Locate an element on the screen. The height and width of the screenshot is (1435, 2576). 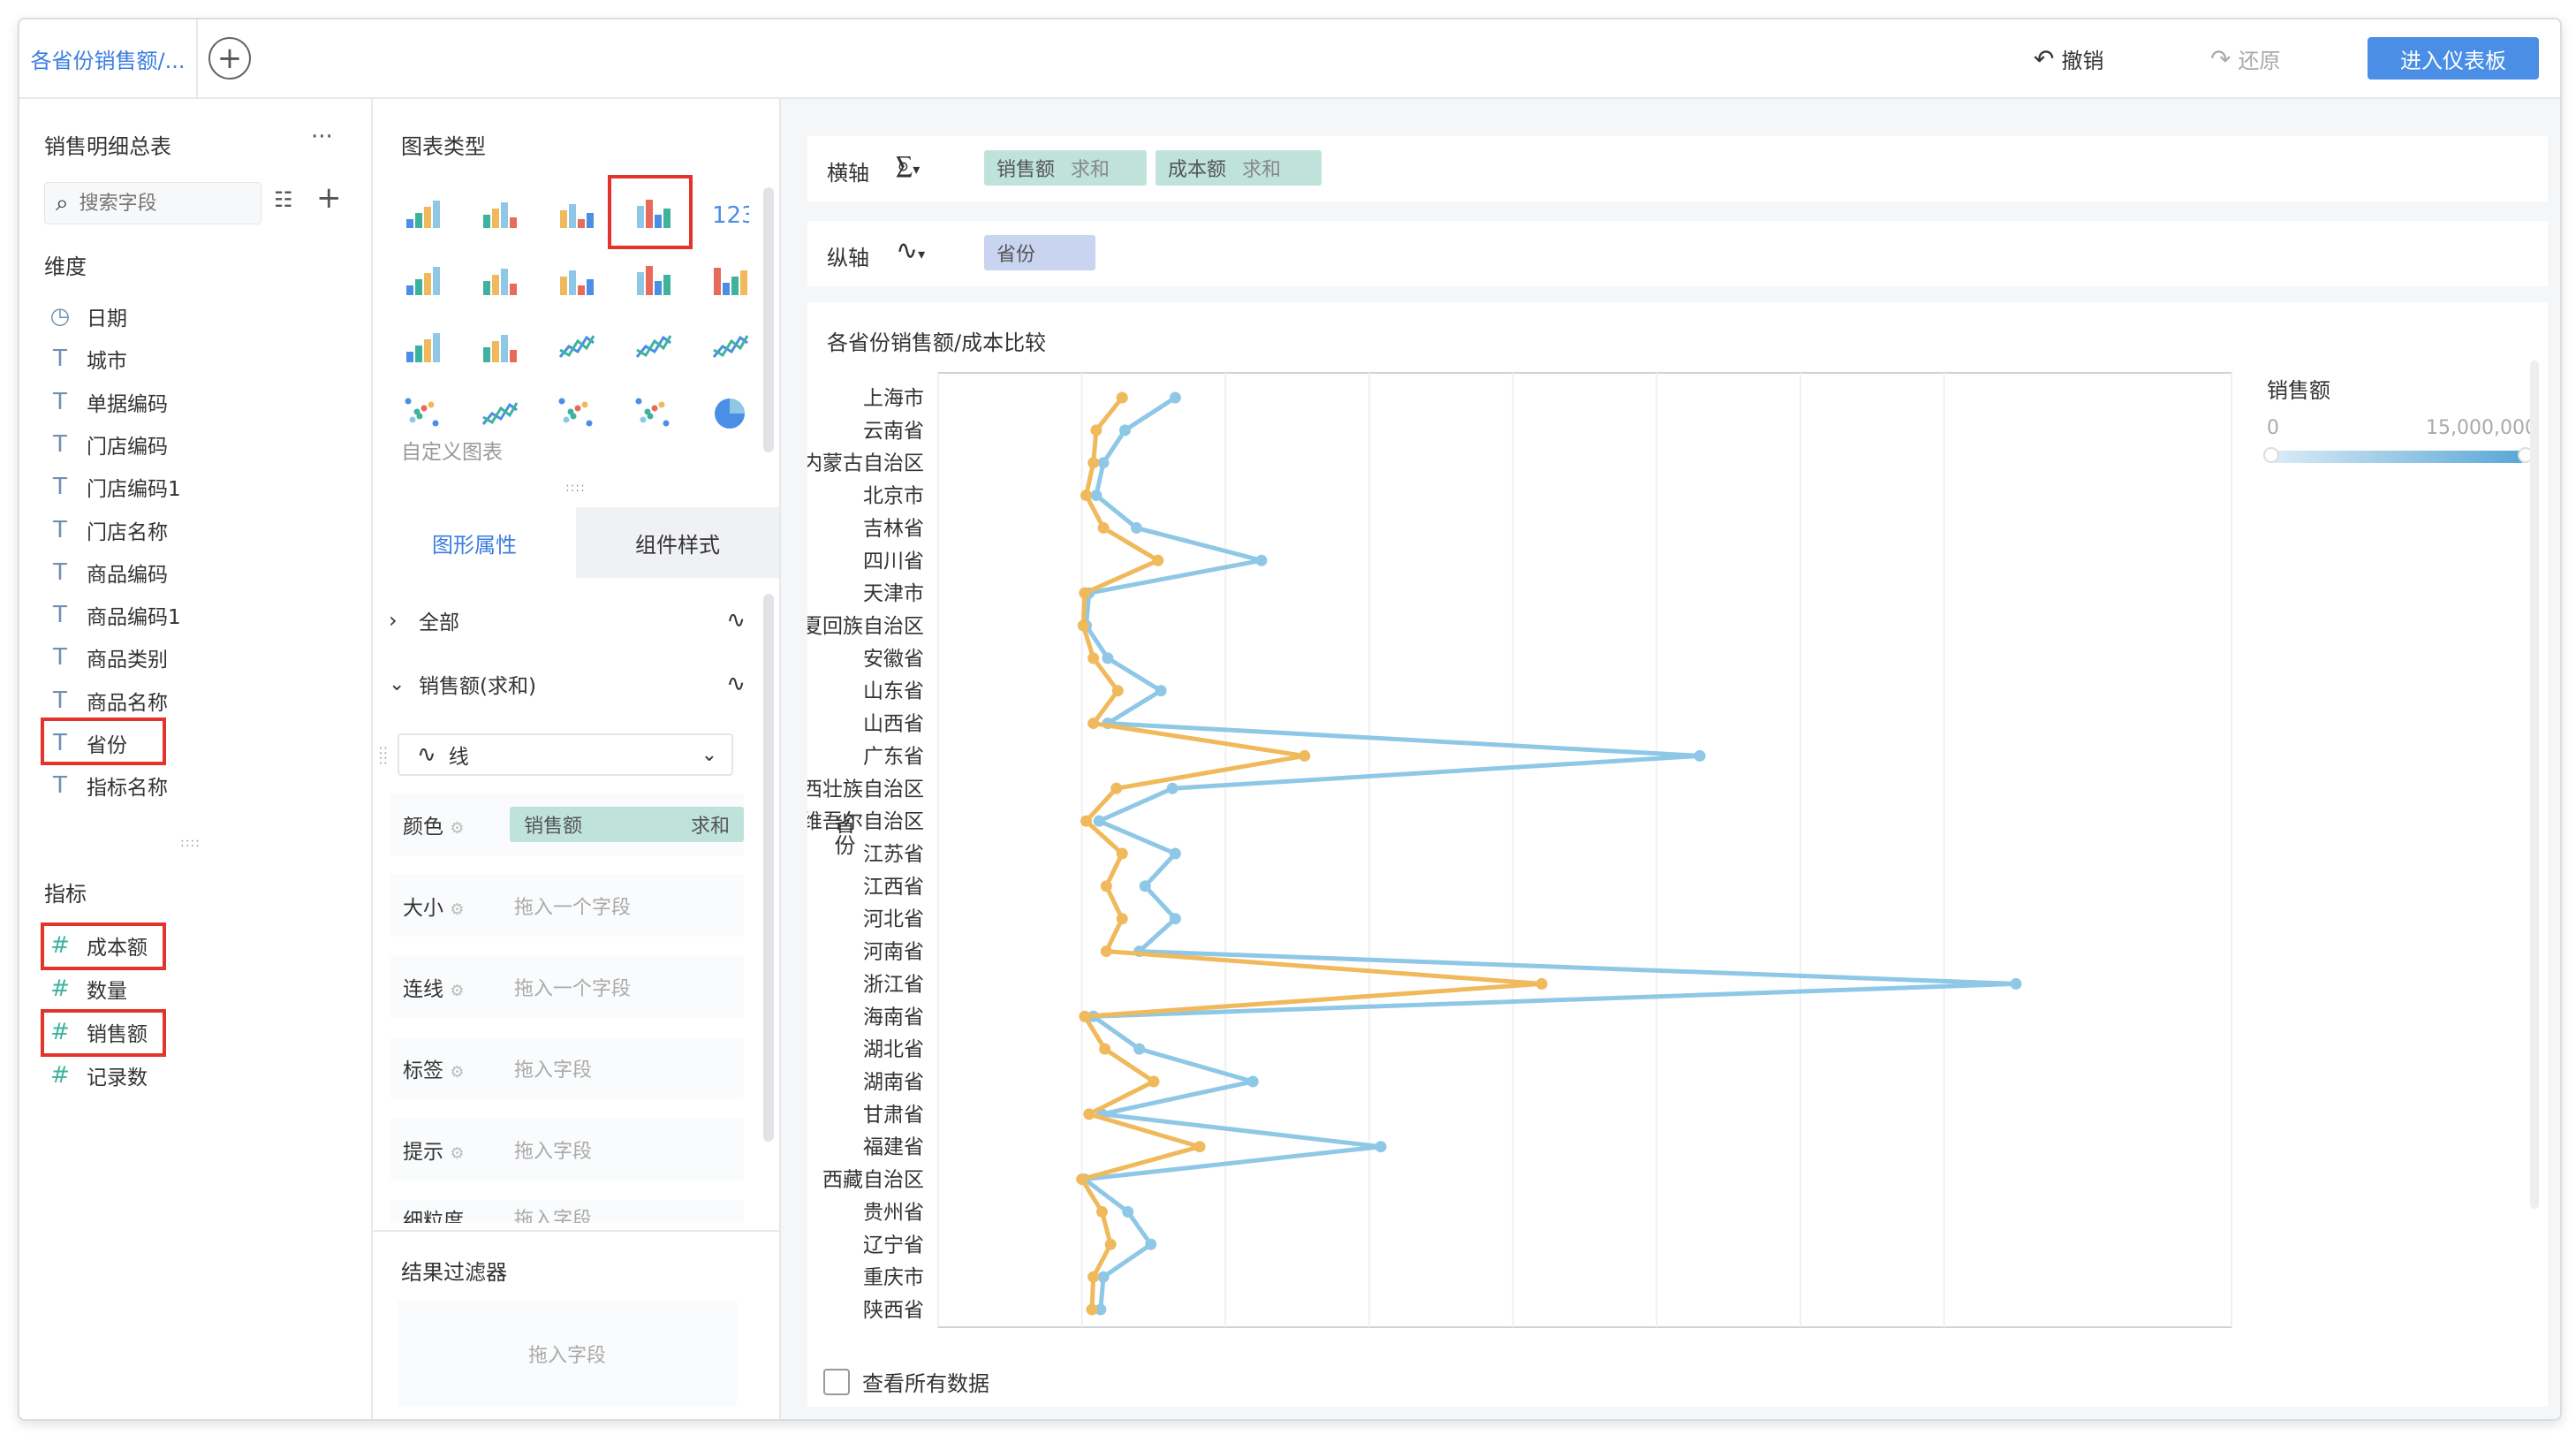
add-tab-button: + is located at coordinates (230, 58).